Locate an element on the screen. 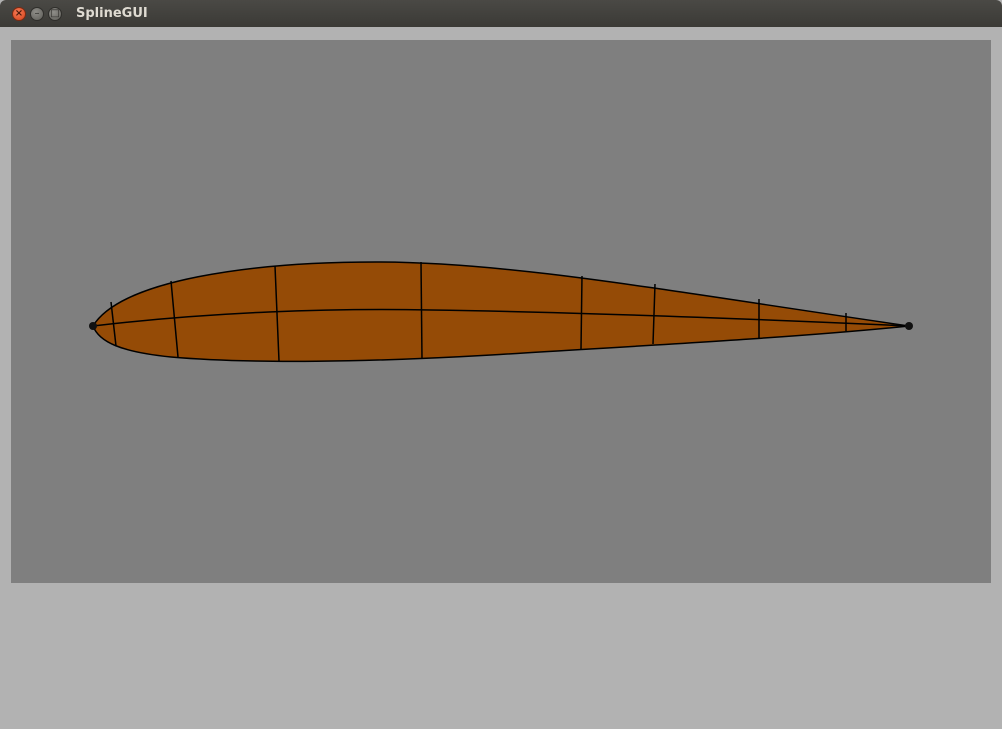  maximize-icon: □ is located at coordinates (55, 14).